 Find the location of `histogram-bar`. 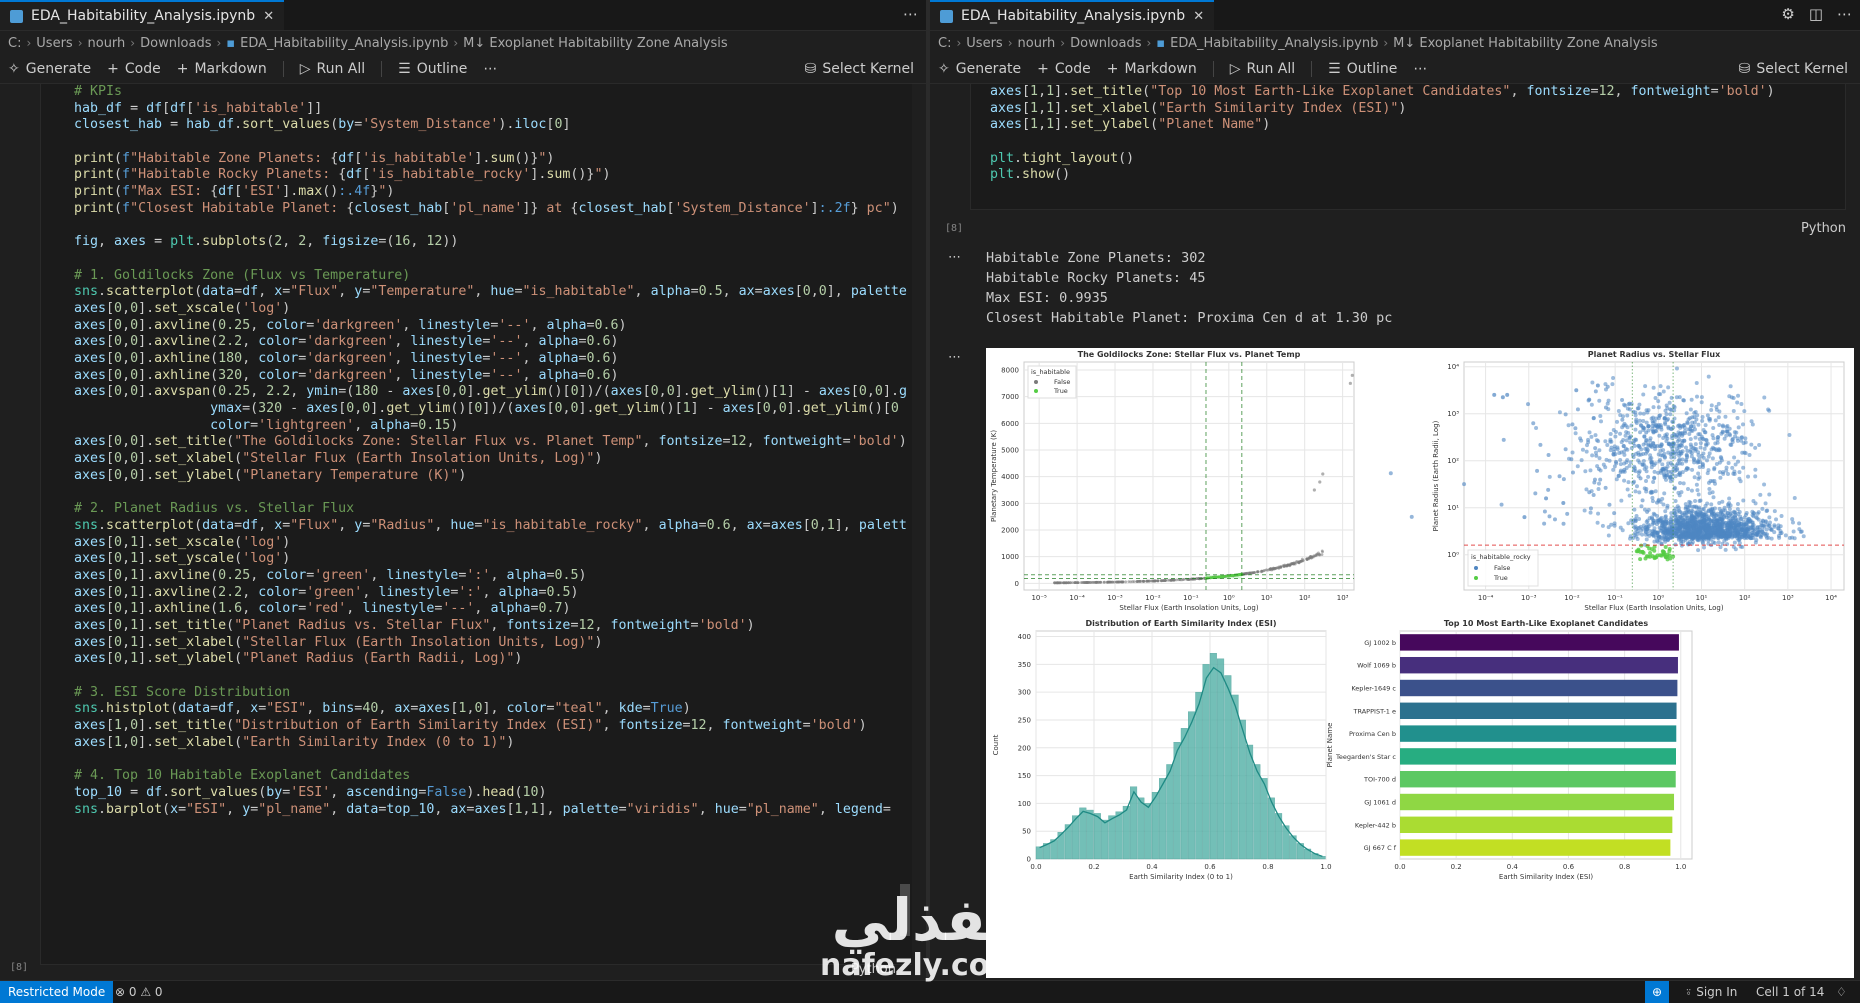

histogram-bar is located at coordinates (1155, 826).